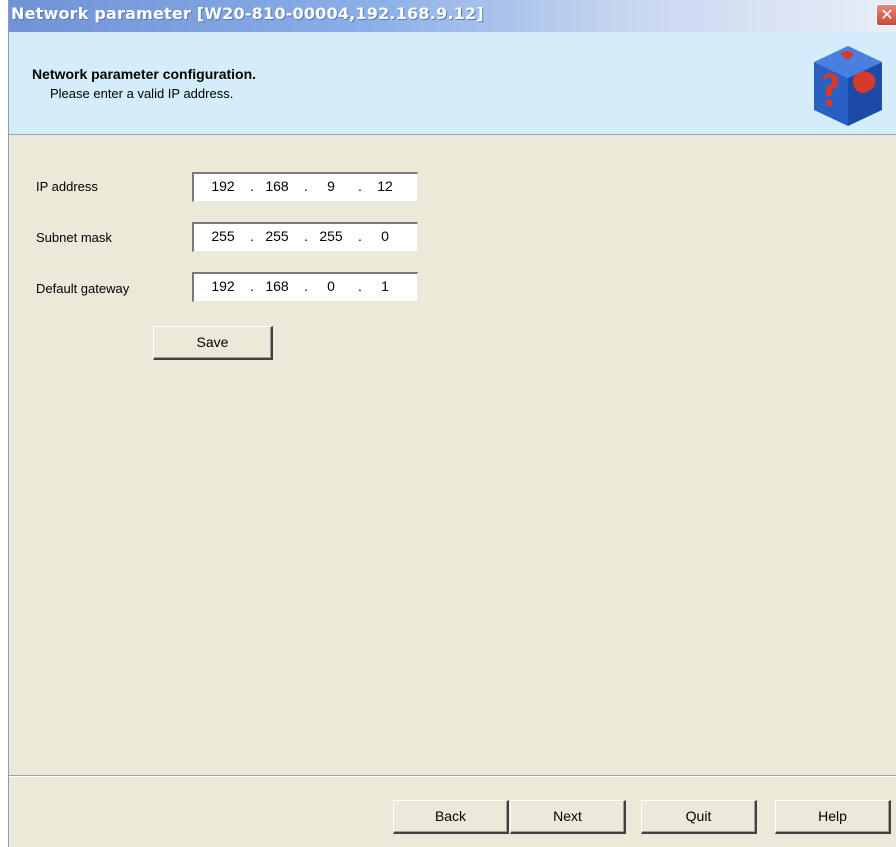  What do you see at coordinates (277, 236) in the screenshot?
I see `subnet-octet-2: 255` at bounding box center [277, 236].